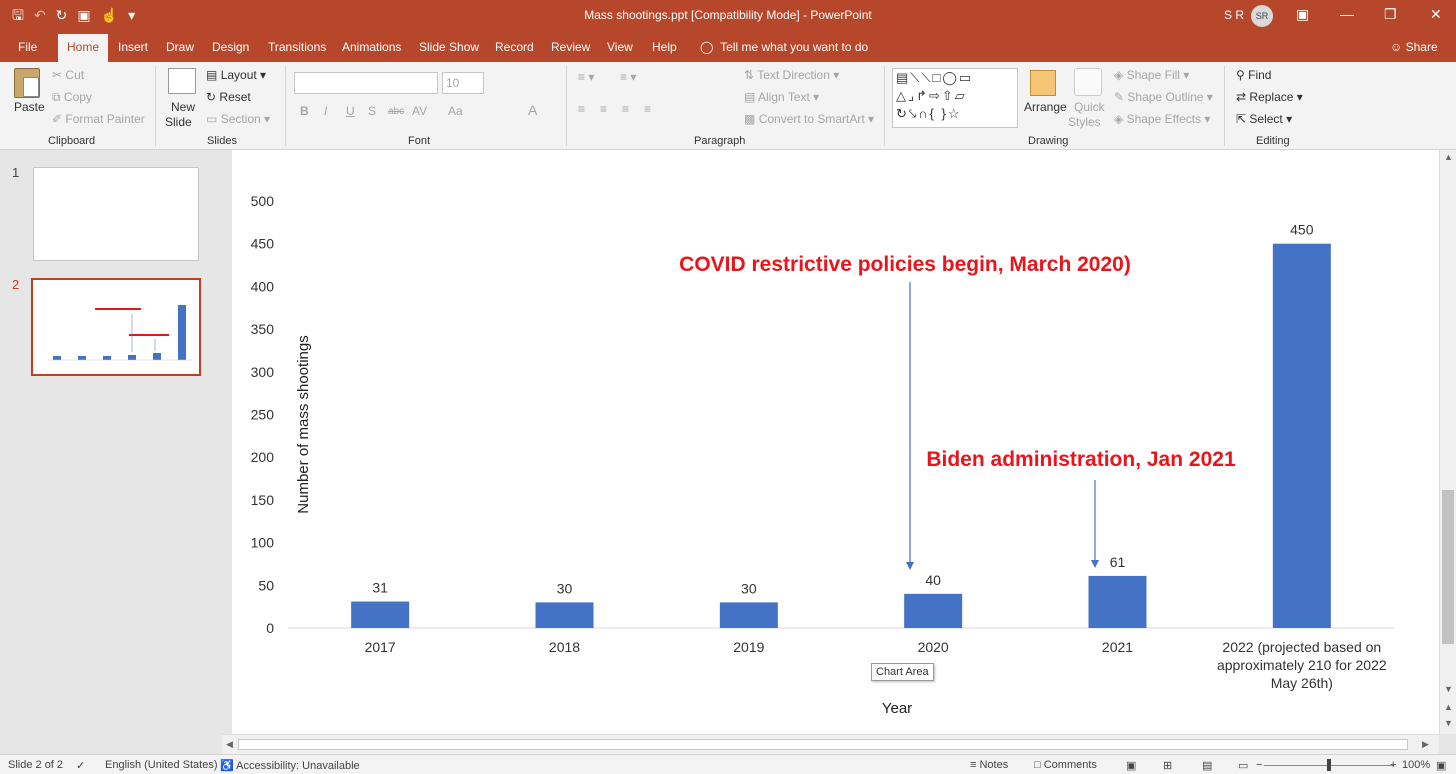  What do you see at coordinates (1329, 765) in the screenshot?
I see `zoom-slider-knob` at bounding box center [1329, 765].